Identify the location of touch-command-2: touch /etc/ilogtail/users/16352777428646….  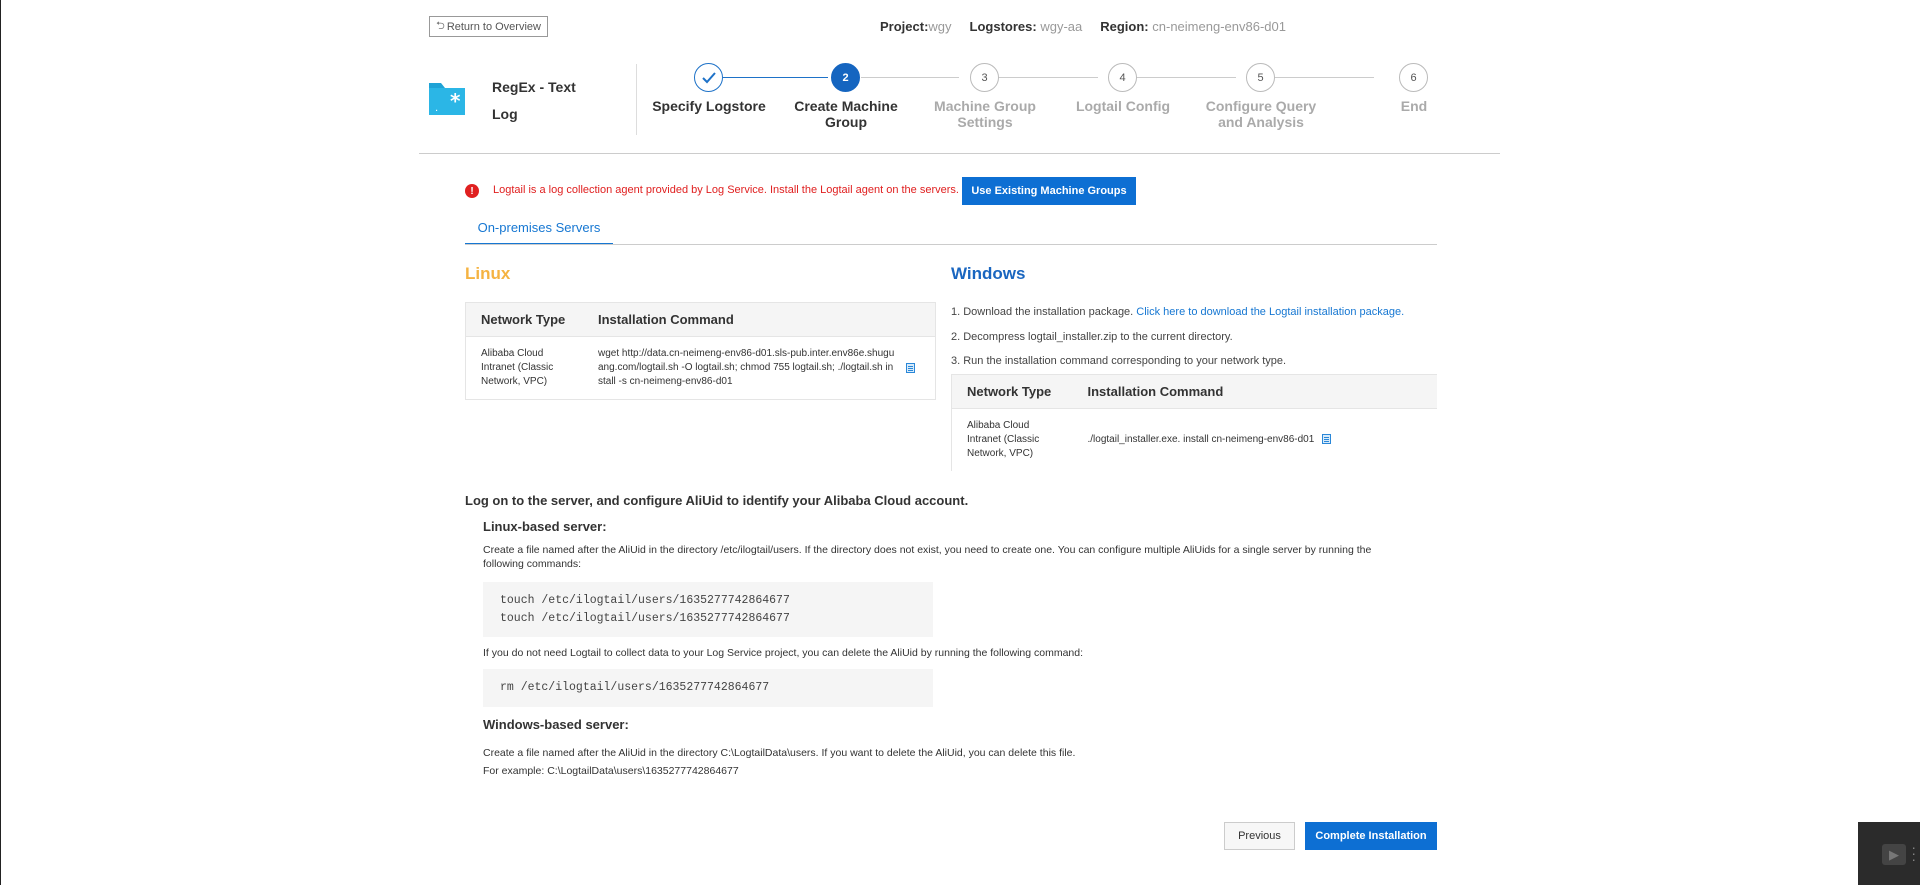
(645, 618).